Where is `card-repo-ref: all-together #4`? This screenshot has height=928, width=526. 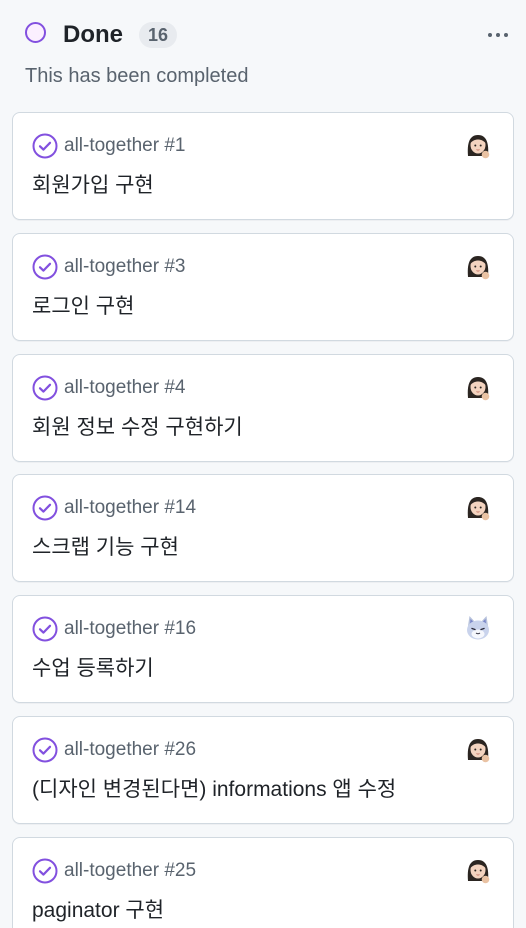 card-repo-ref: all-together #4 is located at coordinates (124, 388).